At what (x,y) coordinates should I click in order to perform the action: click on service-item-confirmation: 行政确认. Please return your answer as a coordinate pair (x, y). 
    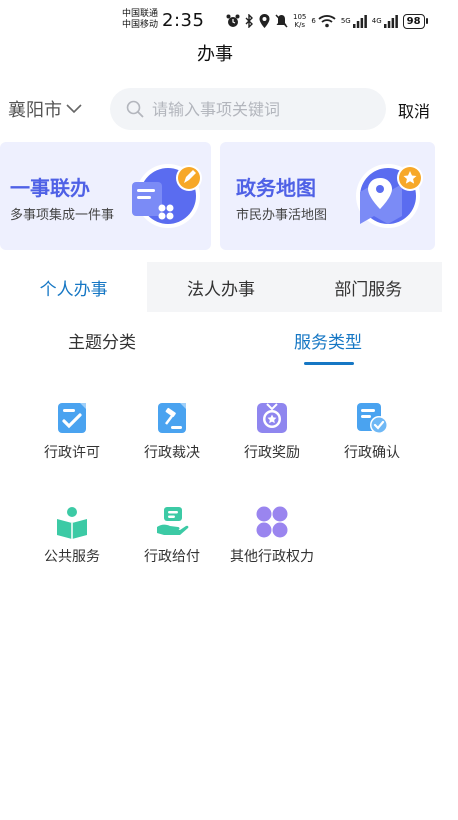
    Looking at the image, I should click on (372, 431).